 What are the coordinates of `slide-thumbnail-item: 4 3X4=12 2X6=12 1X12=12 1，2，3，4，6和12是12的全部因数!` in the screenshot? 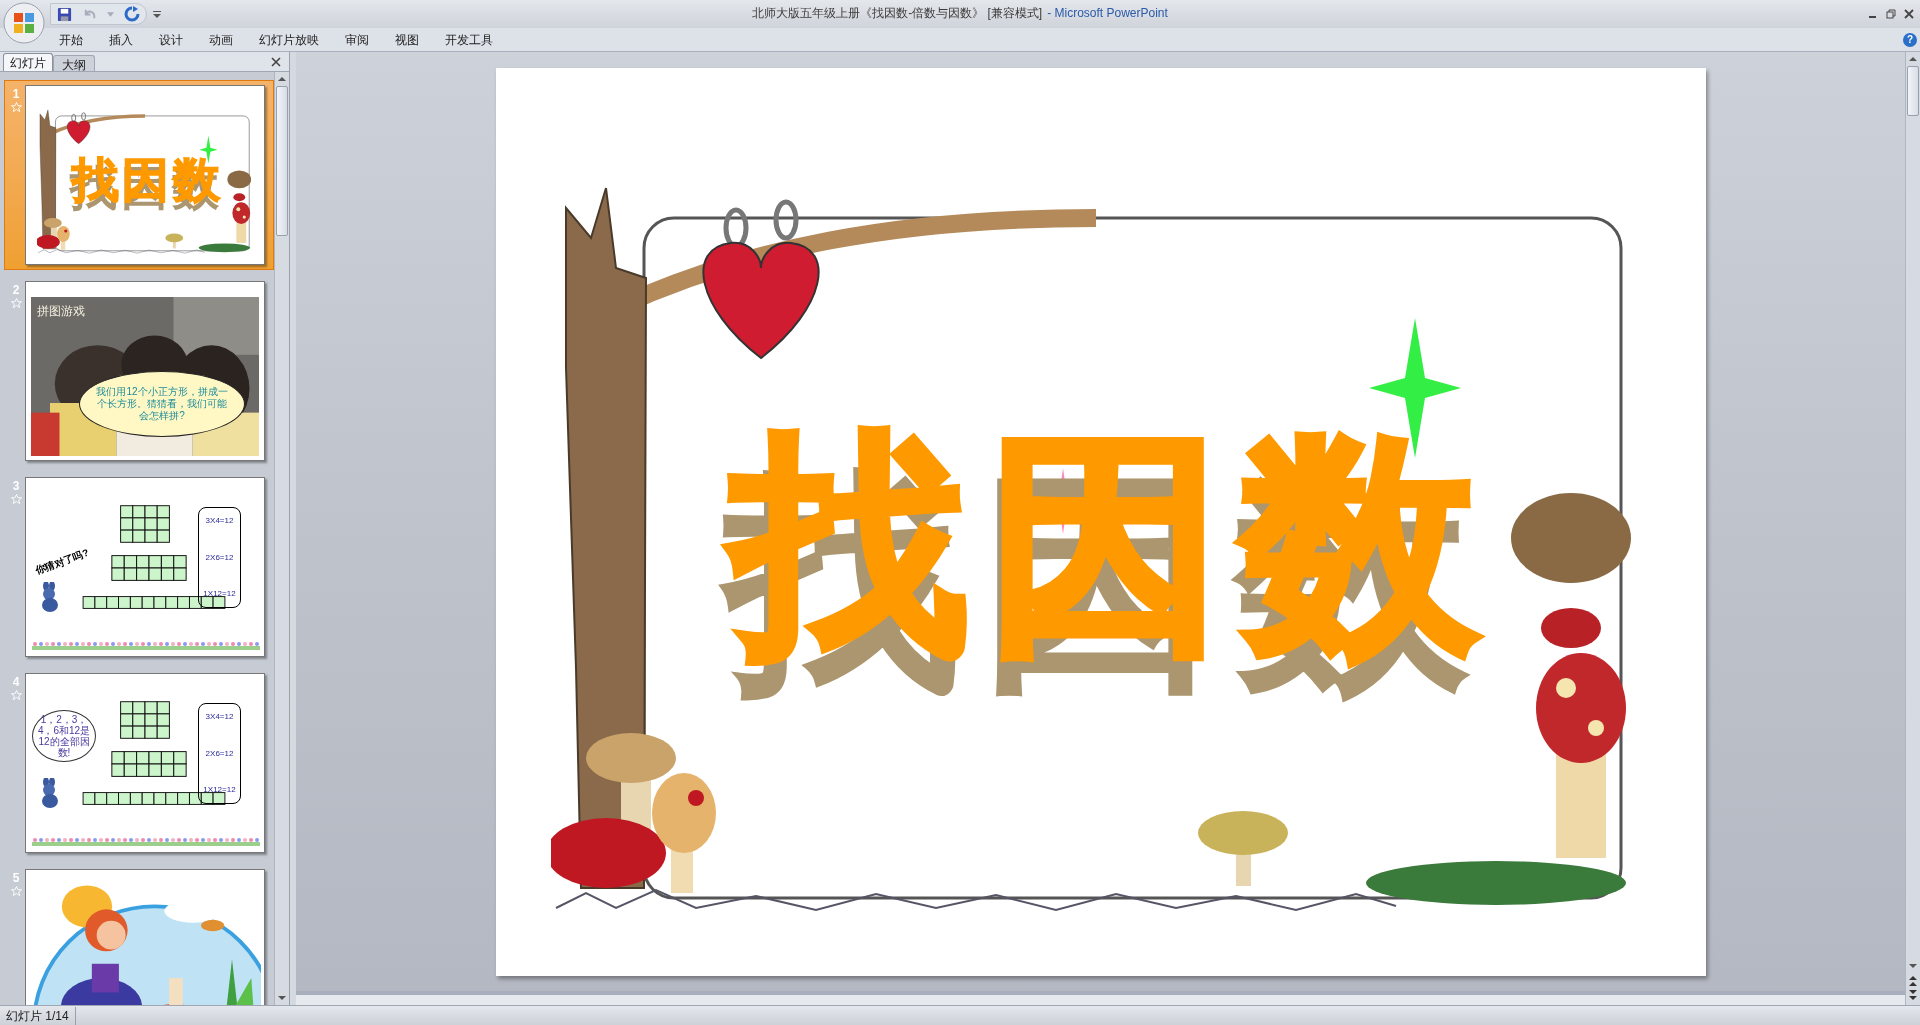 It's located at (139, 763).